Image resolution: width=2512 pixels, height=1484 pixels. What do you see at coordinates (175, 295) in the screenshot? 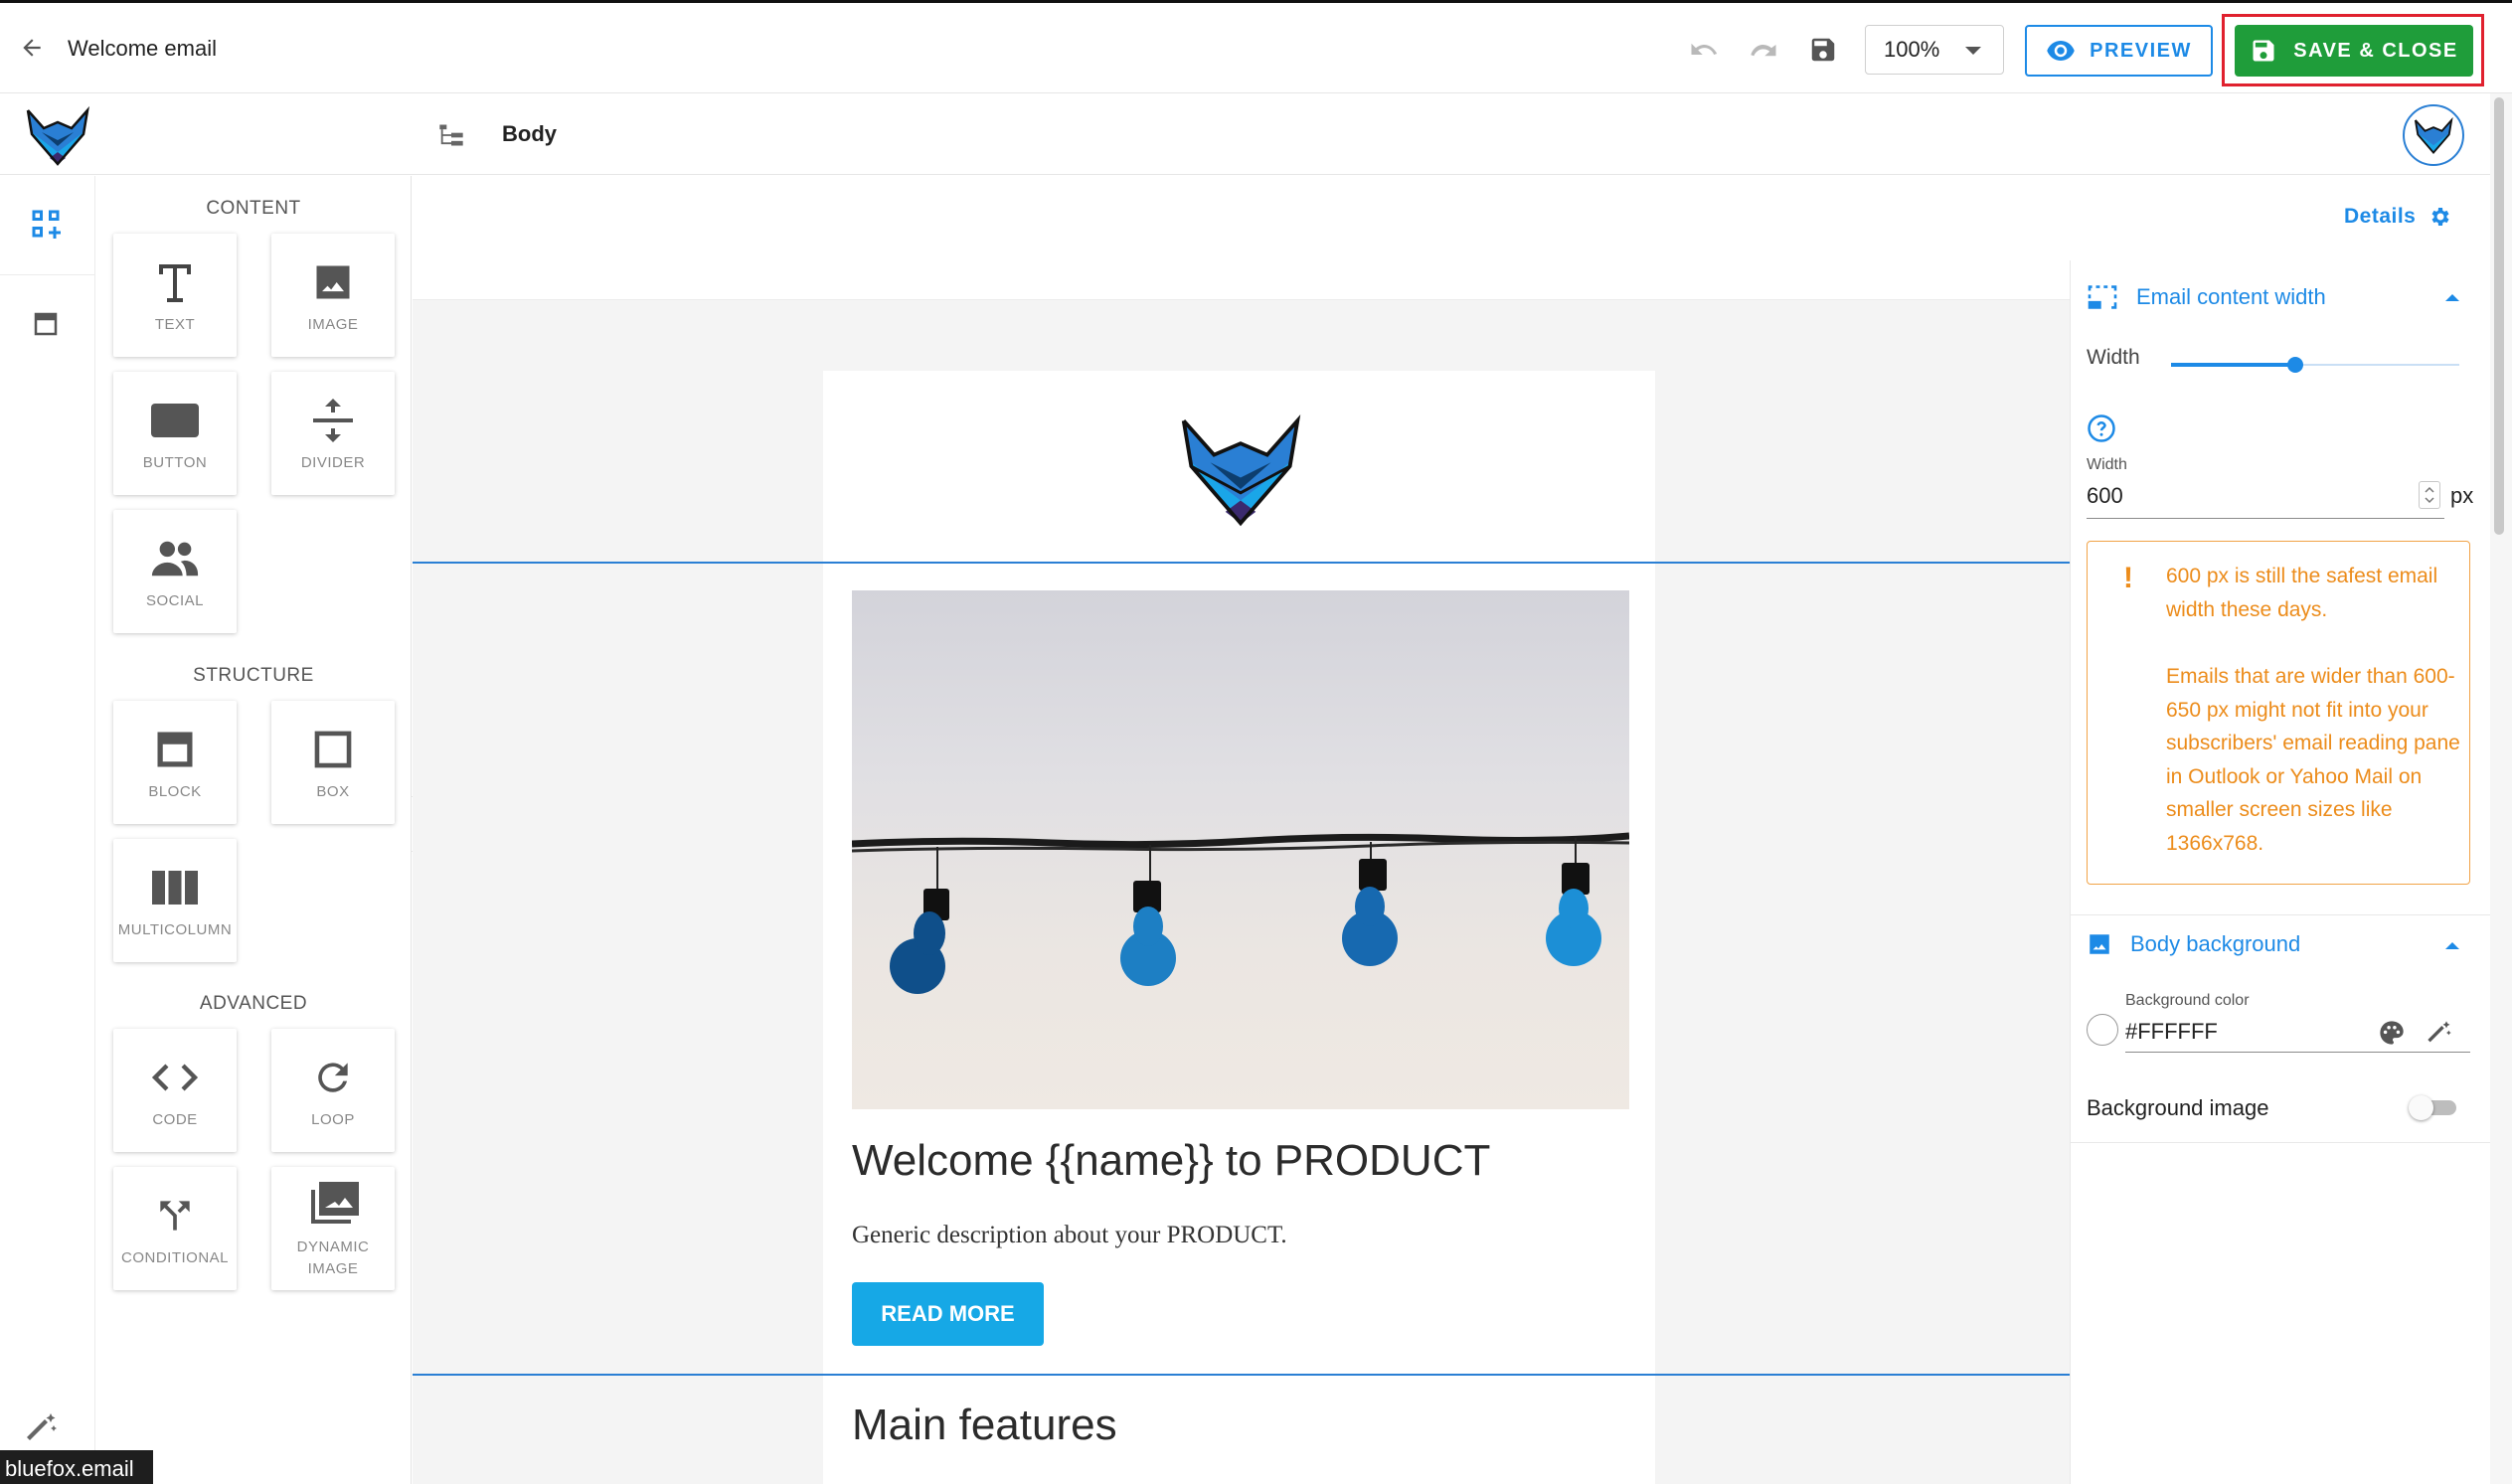
I see `tile-text: TEXT` at bounding box center [175, 295].